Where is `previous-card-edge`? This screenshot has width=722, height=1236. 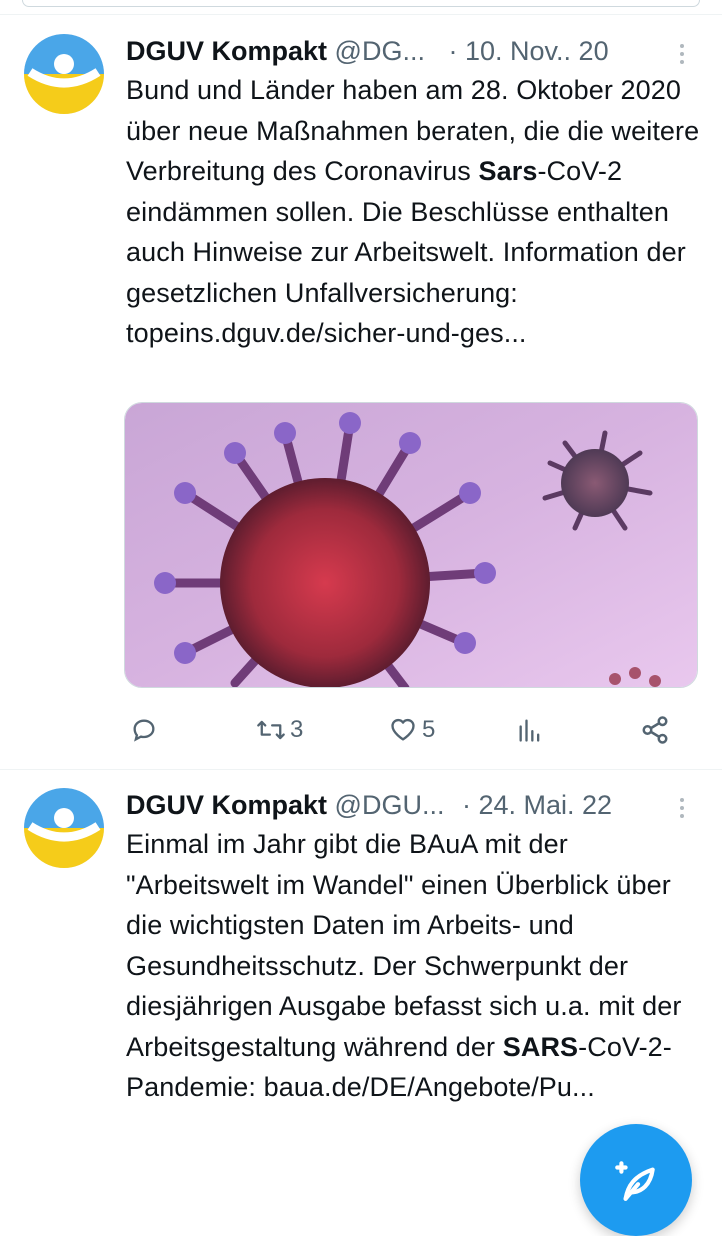
previous-card-edge is located at coordinates (361, 3).